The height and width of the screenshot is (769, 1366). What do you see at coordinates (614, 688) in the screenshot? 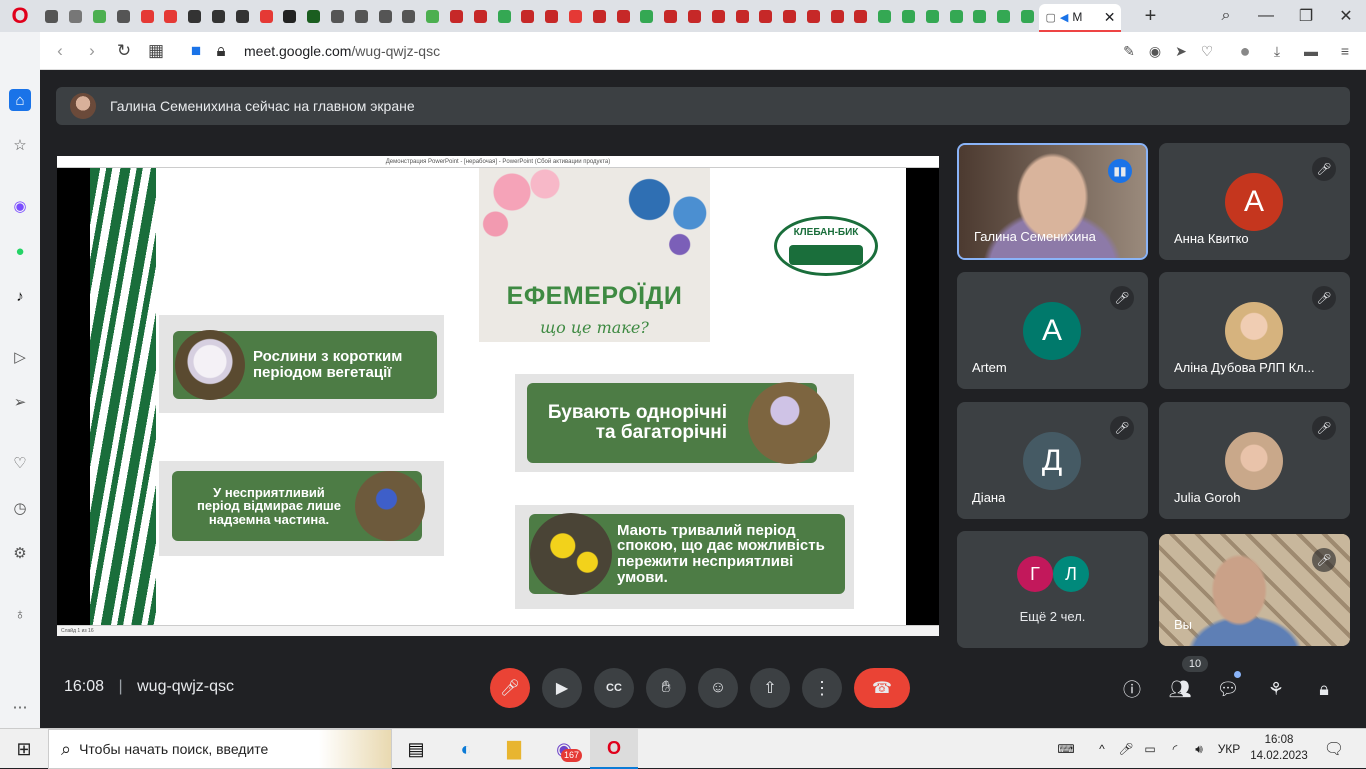
I see `captions-button: CC` at bounding box center [614, 688].